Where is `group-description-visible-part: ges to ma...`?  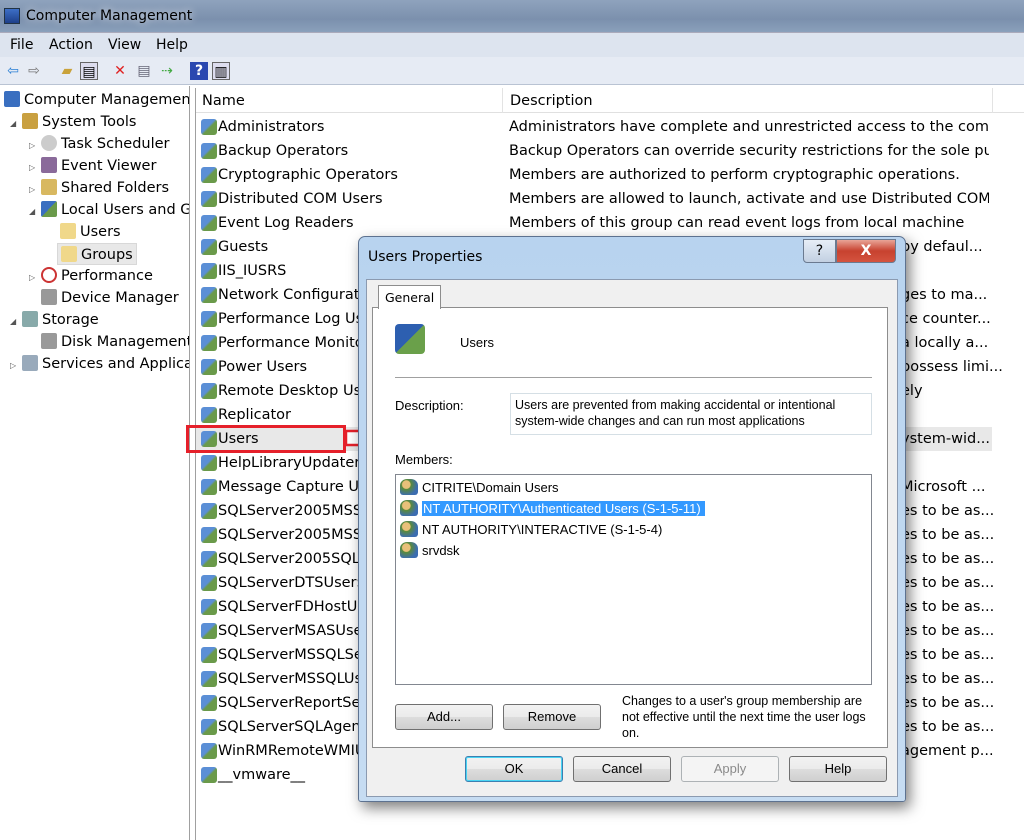
group-description-visible-part: ges to ma... is located at coordinates (944, 295).